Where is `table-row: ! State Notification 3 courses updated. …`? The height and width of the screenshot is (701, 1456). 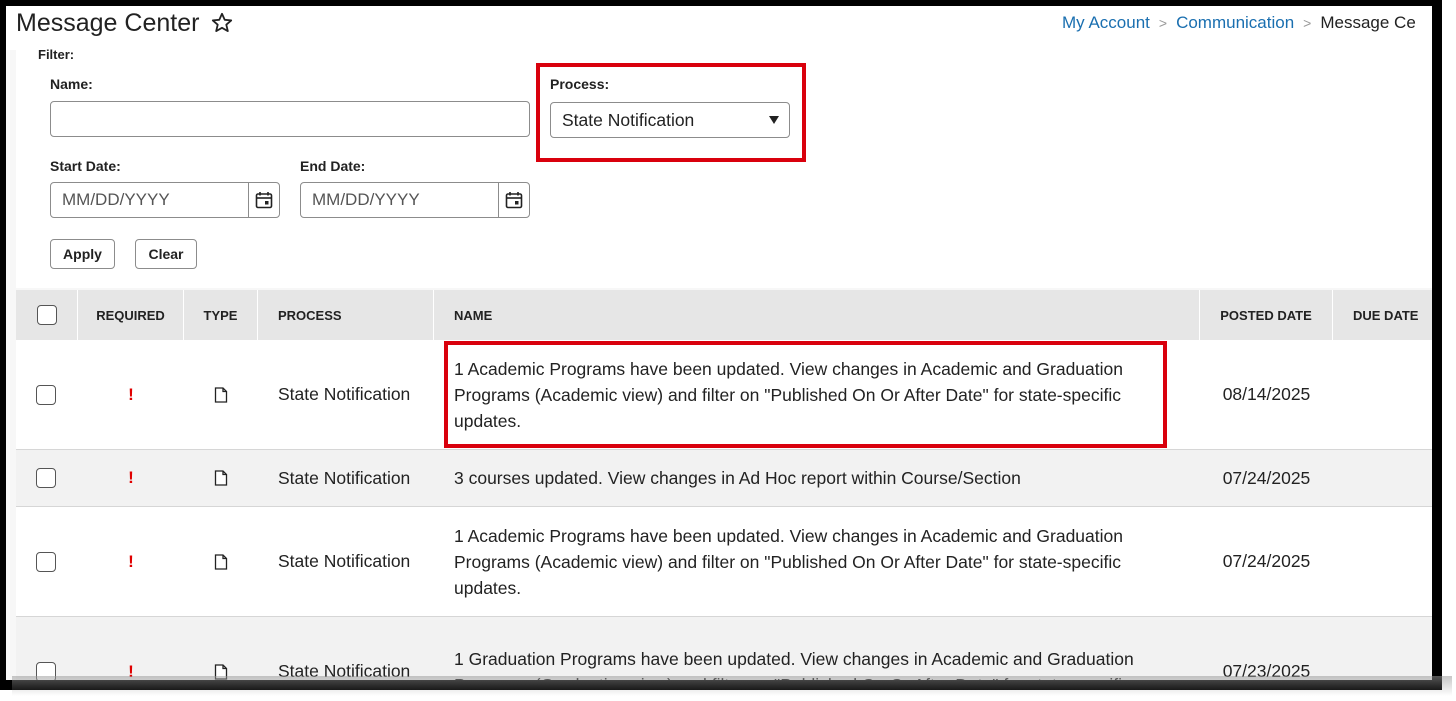
table-row: ! State Notification 3 courses updated. … is located at coordinates (724, 478).